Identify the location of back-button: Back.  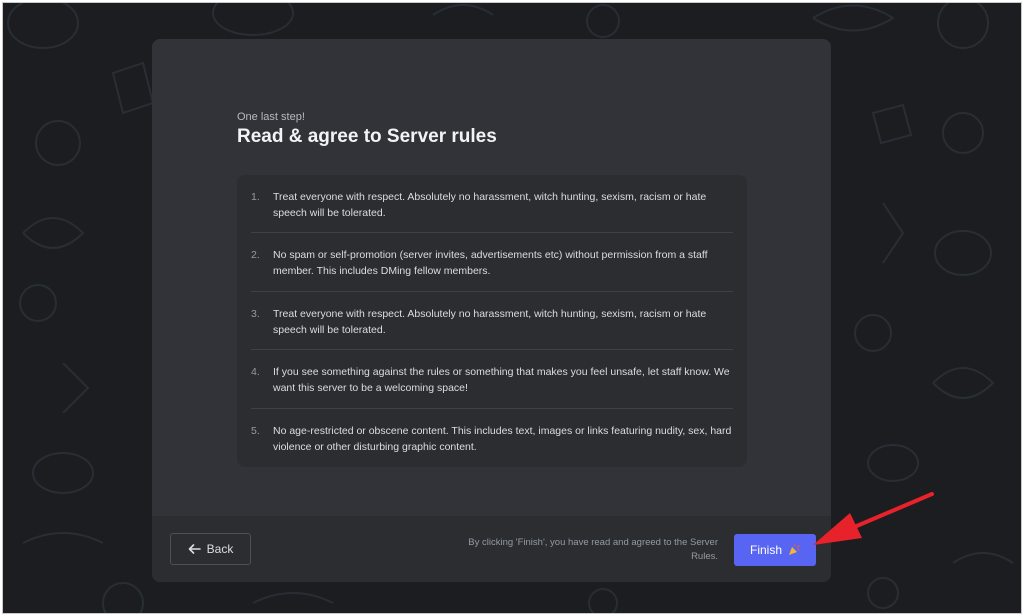
(210, 549).